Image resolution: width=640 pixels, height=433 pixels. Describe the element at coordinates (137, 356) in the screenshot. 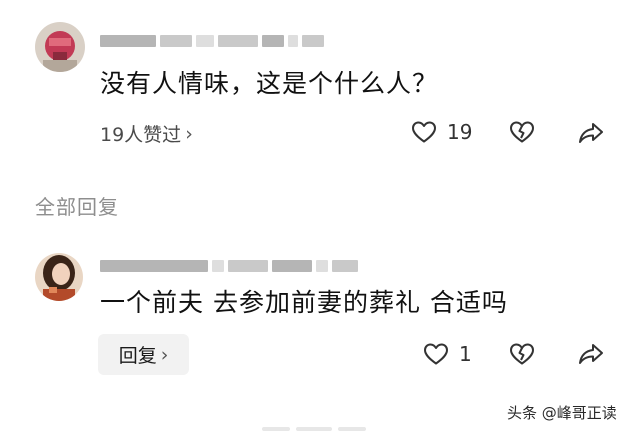

I see `reply-button-label: 回复` at that location.